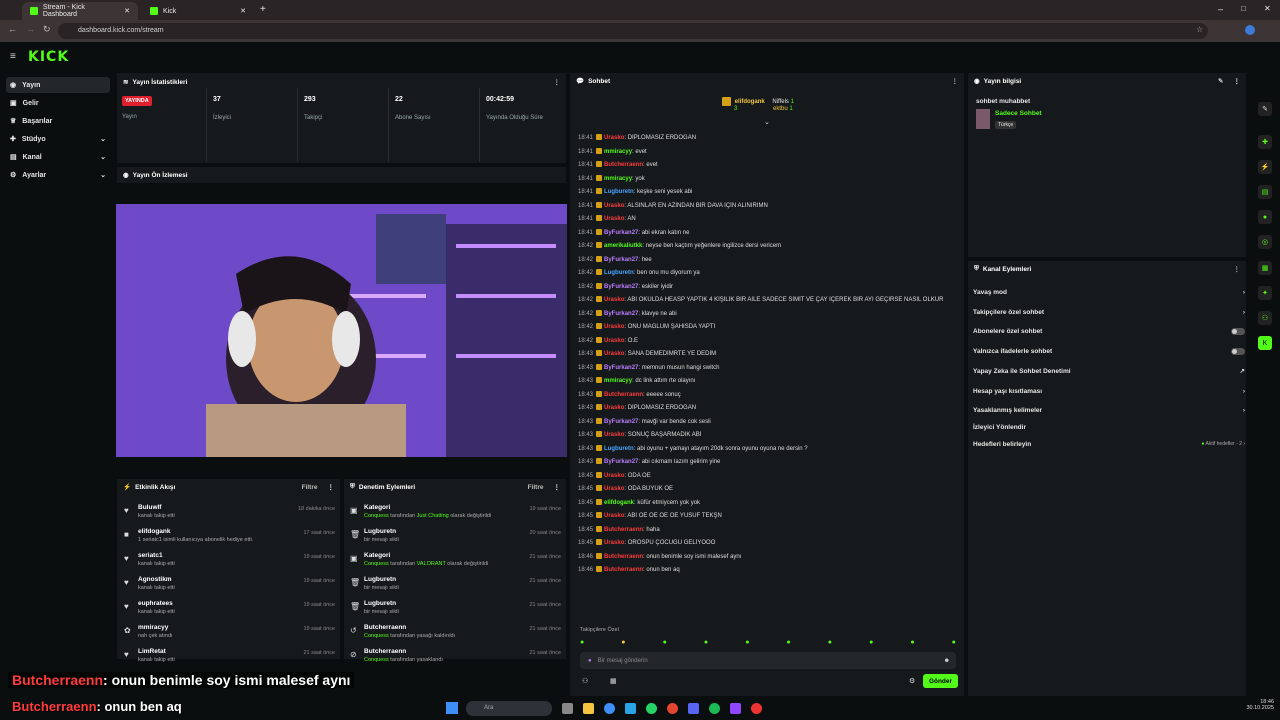  What do you see at coordinates (714, 708) in the screenshot?
I see `spotify-icon` at bounding box center [714, 708].